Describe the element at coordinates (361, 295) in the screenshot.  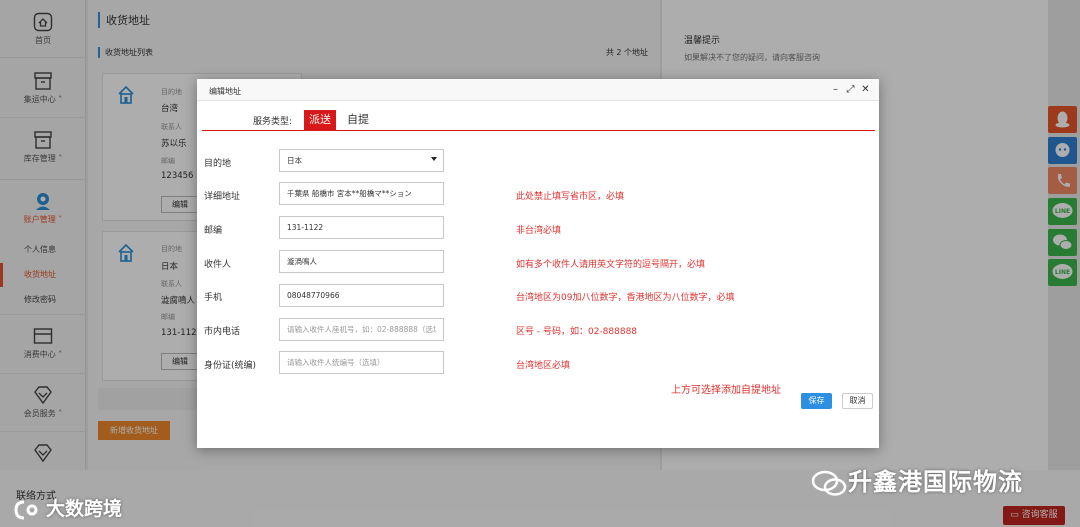
I see `mobile-input` at that location.